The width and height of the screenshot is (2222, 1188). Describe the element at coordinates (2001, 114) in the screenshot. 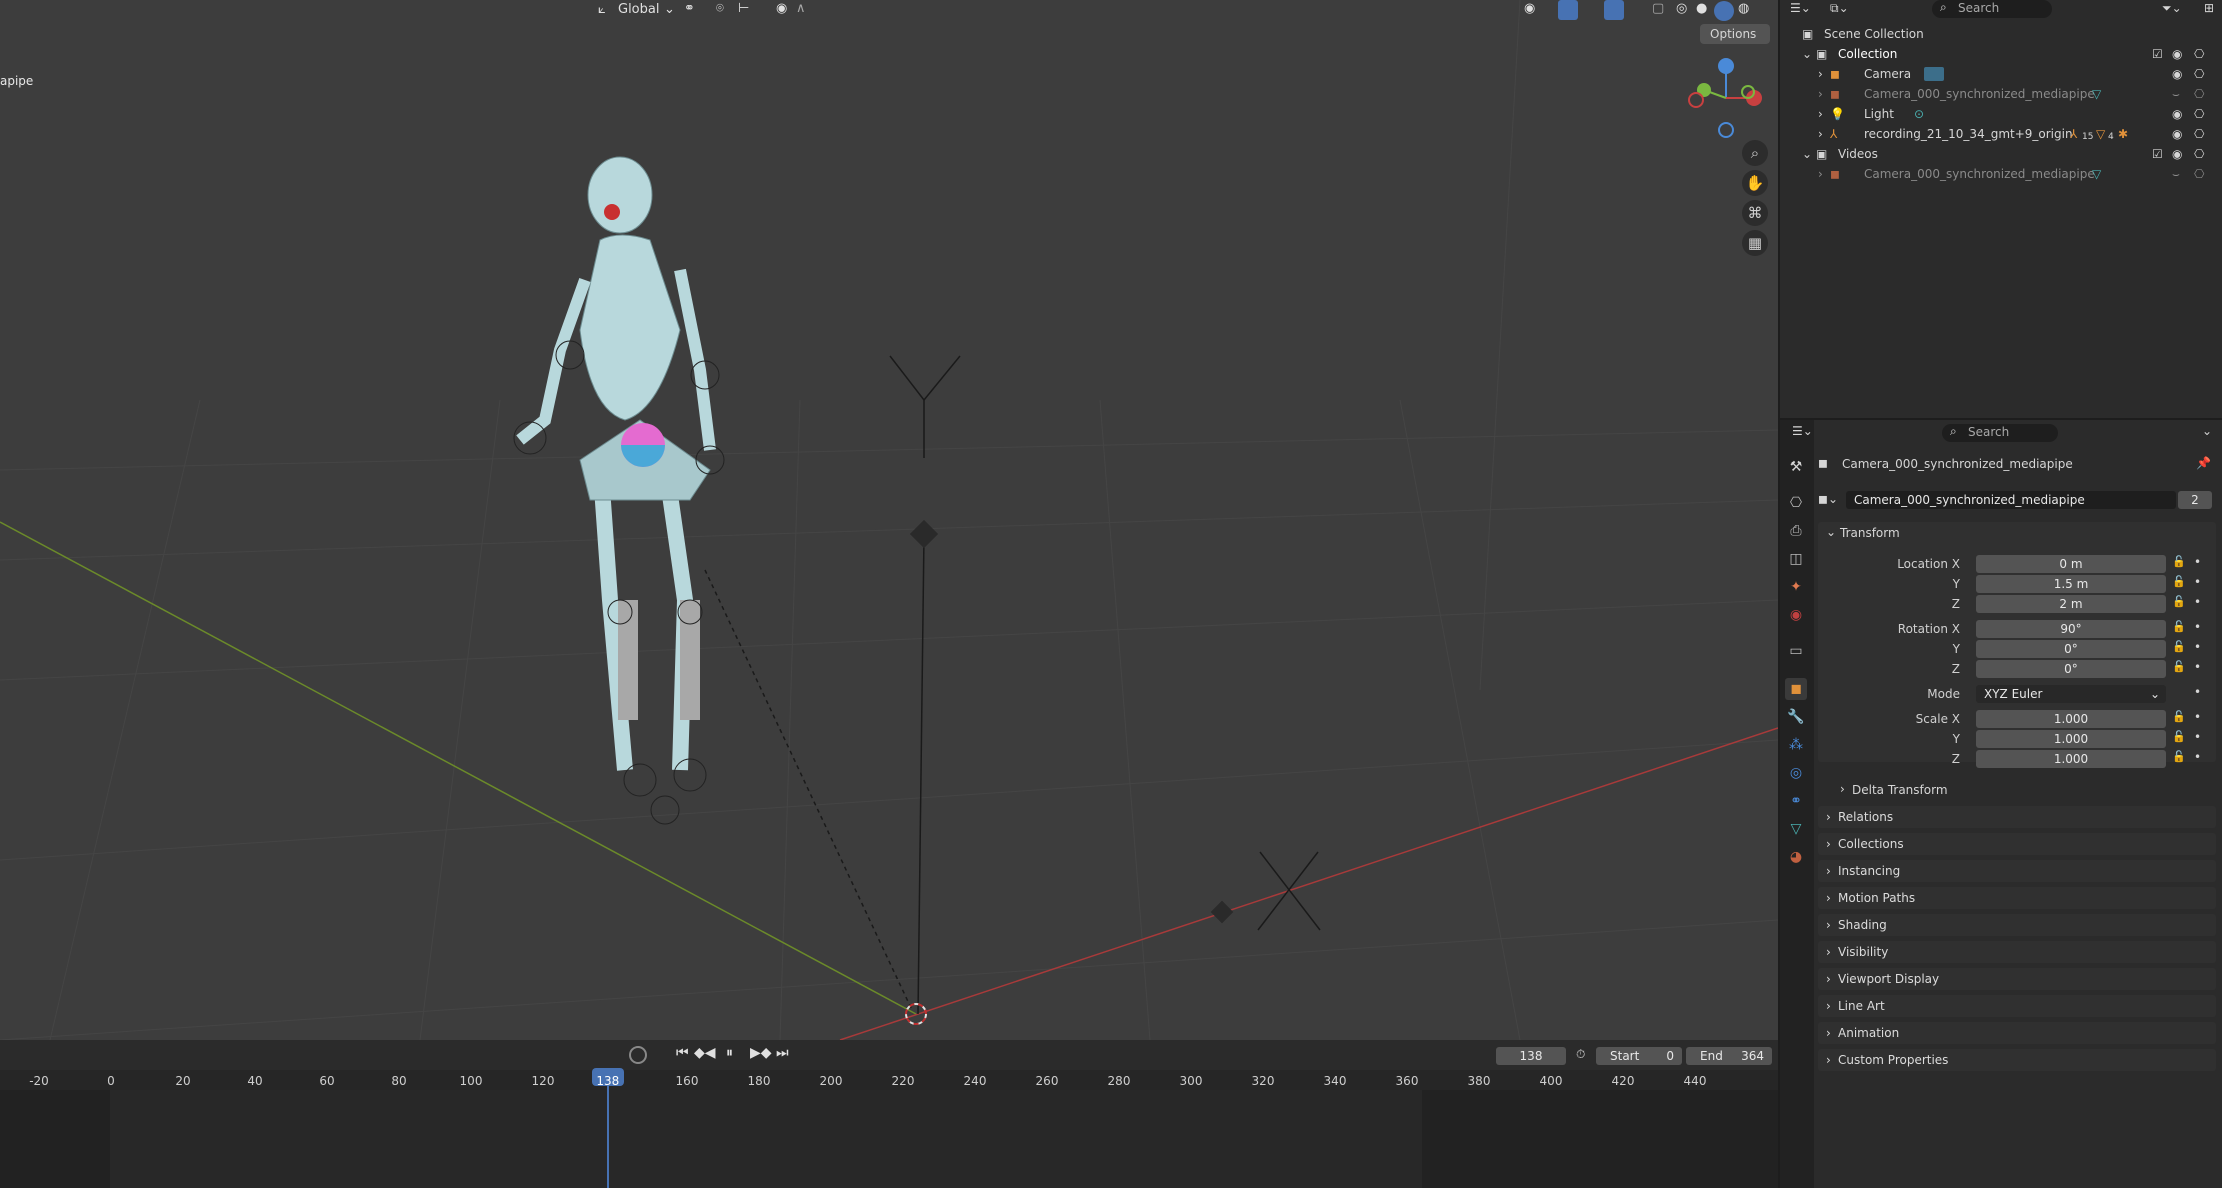

I see `outliner-row-light: › 💡 Light ⊙ ◉ ⎔` at that location.